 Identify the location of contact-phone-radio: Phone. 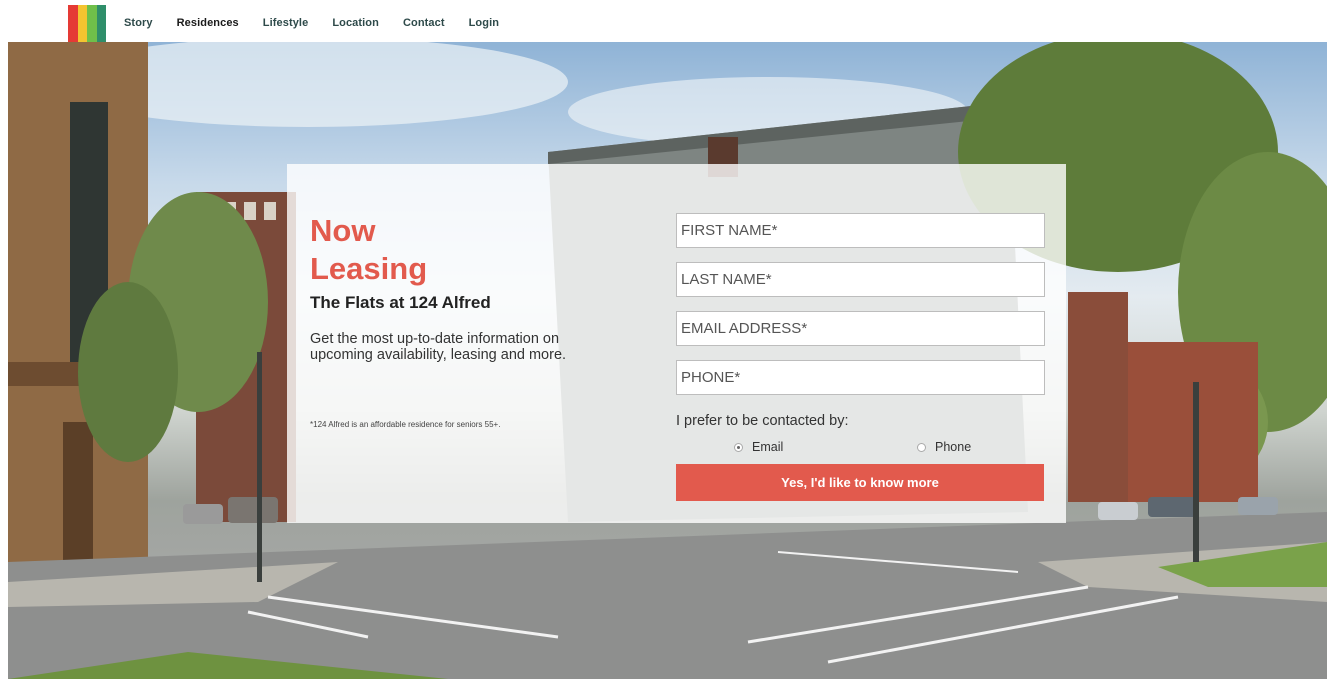
(944, 447).